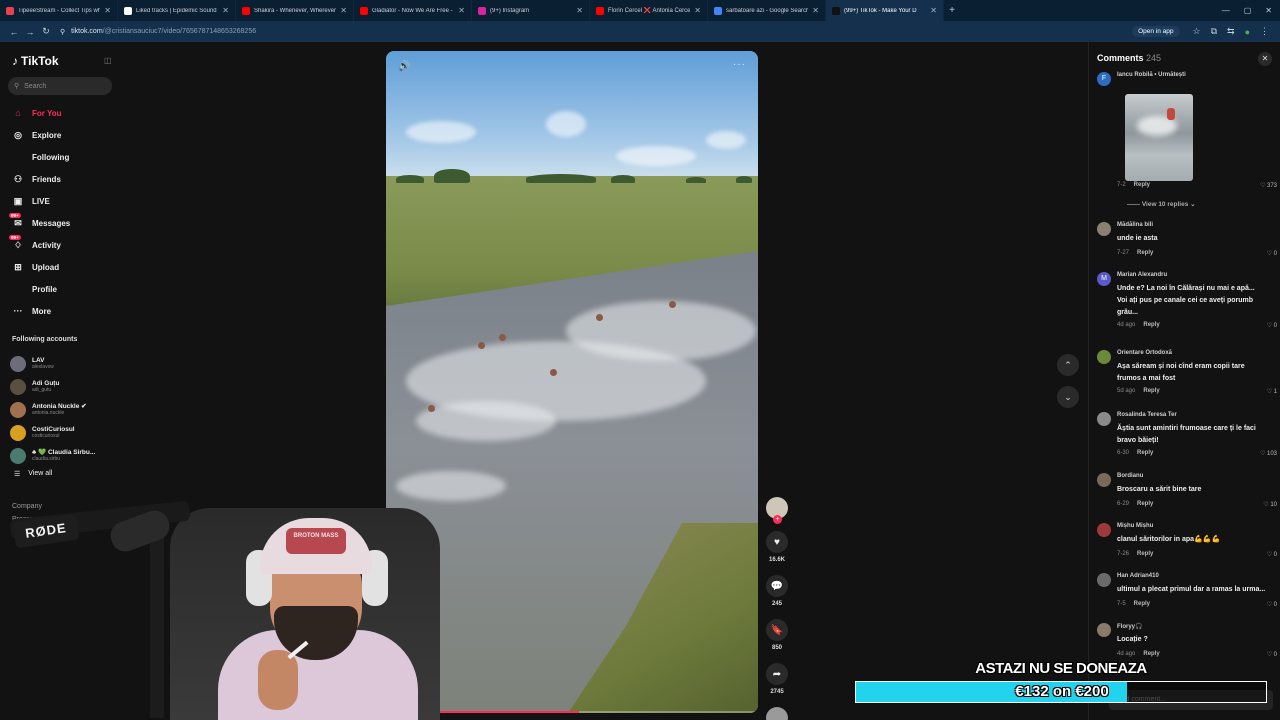  I want to click on browser-tab: Florin Cercel ❌ Antonia Cercel ✕, so click(649, 10).